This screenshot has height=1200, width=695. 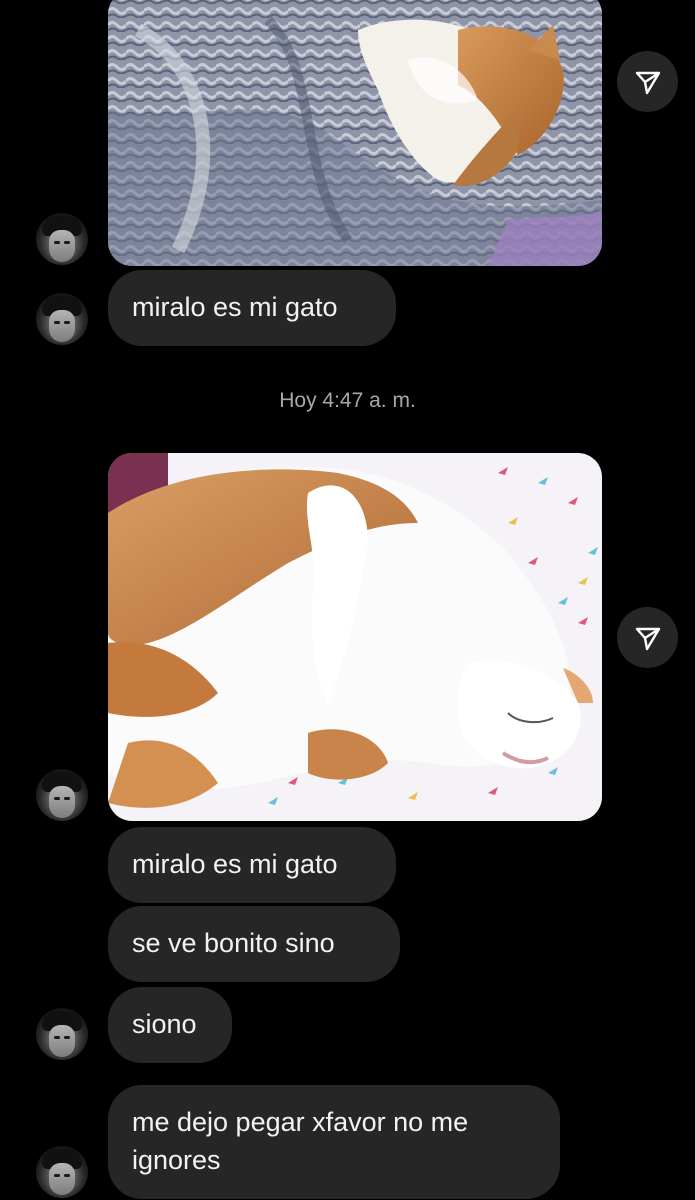 What do you see at coordinates (254, 944) in the screenshot?
I see `message-bubble: se ve bonito sino` at bounding box center [254, 944].